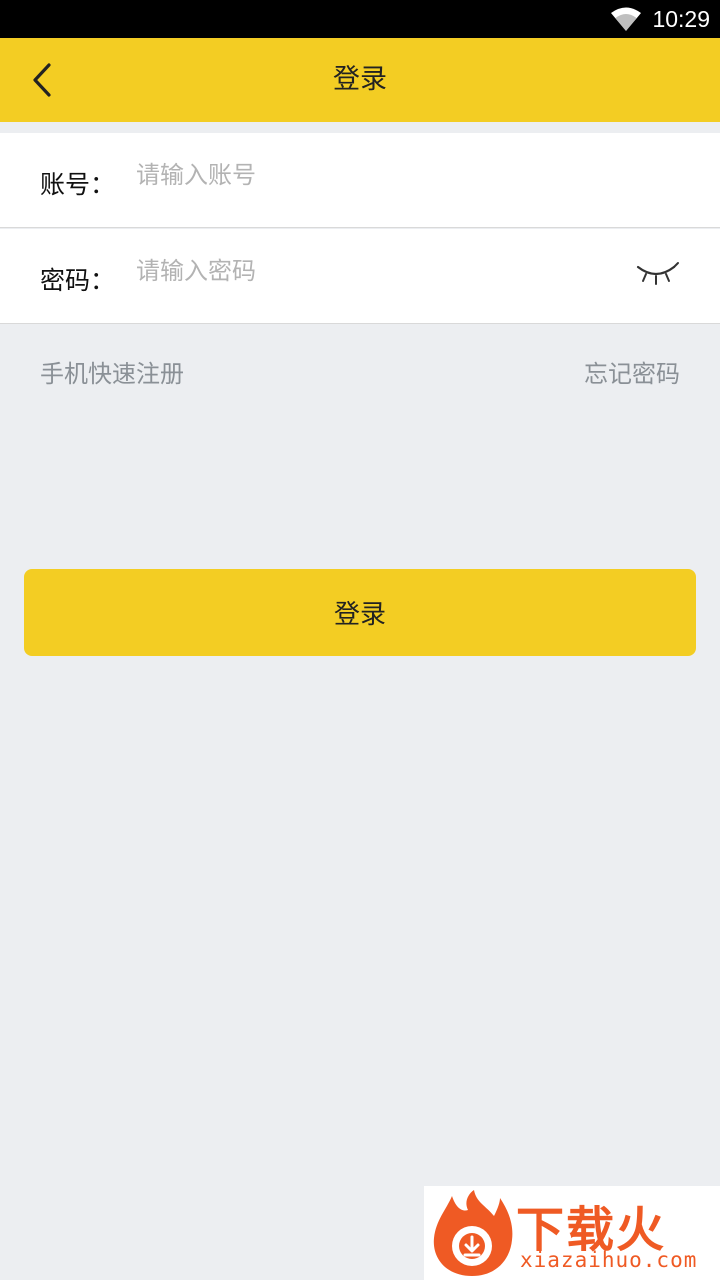 The width and height of the screenshot is (720, 1280). I want to click on account-row: 账号：, so click(360, 180).